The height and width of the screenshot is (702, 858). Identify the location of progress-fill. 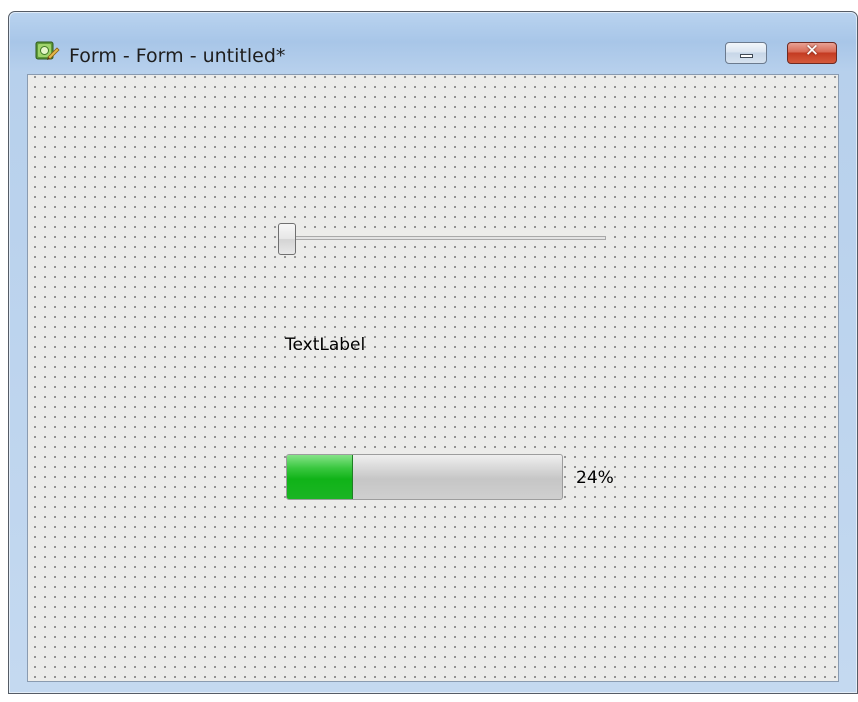
(320, 477).